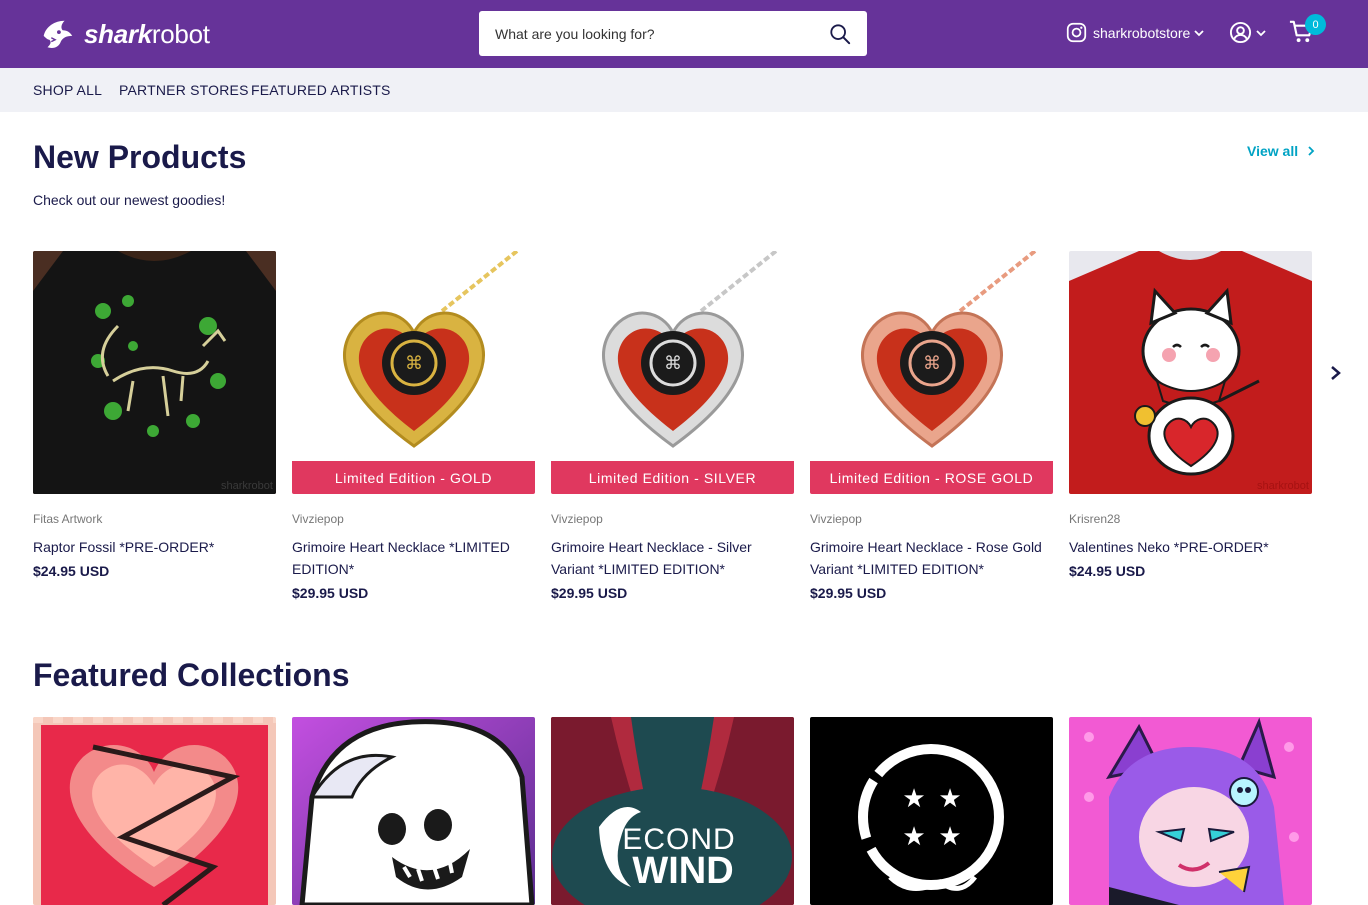  Describe the element at coordinates (1273, 151) in the screenshot. I see `view-all-label: View all` at that location.